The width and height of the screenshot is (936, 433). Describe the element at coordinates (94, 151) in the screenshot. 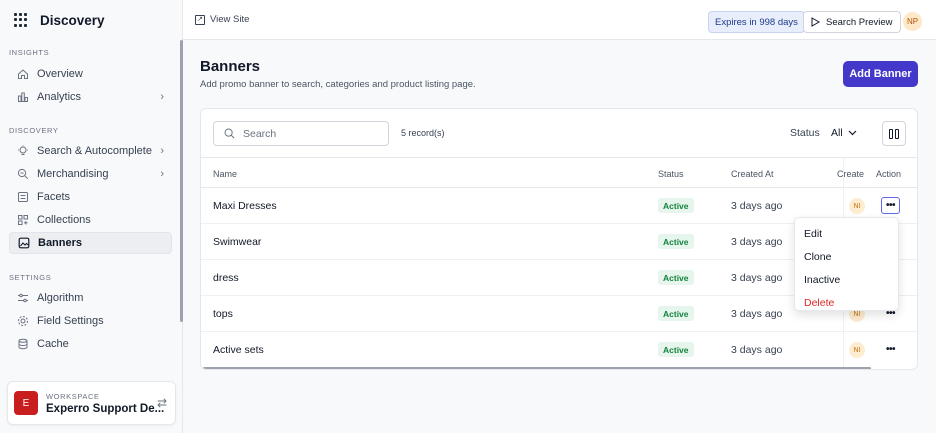

I see `sidebar-item-label: Search & Autocomplete` at that location.